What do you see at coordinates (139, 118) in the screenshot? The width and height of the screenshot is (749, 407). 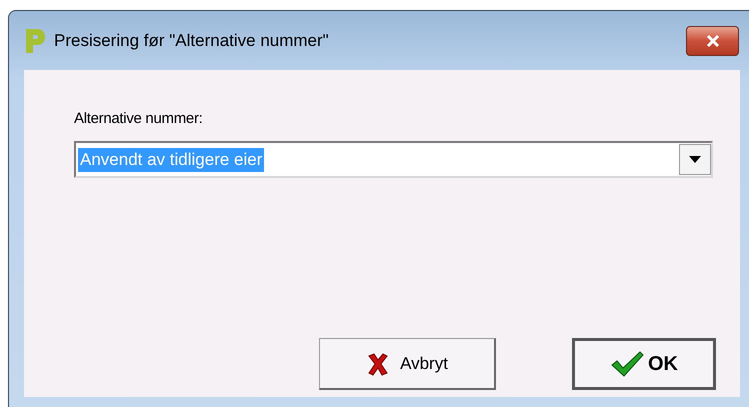 I see `field-label: Alternative nummer:` at bounding box center [139, 118].